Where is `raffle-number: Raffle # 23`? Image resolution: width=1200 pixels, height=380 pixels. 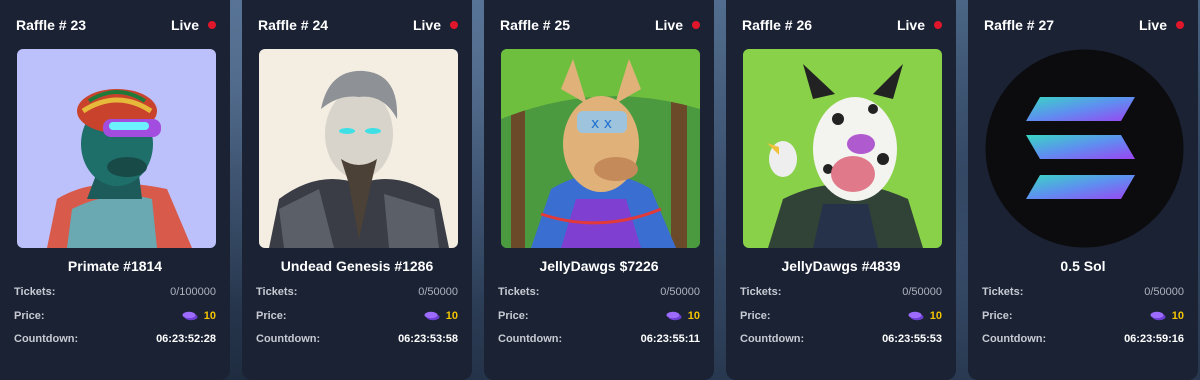 raffle-number: Raffle # 23 is located at coordinates (51, 25).